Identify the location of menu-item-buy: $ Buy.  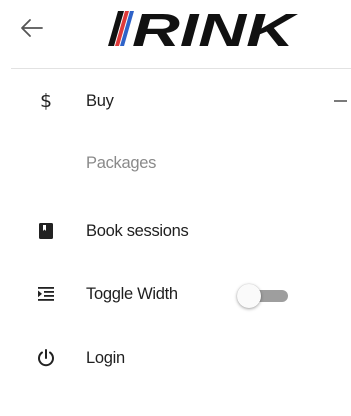
(175, 101).